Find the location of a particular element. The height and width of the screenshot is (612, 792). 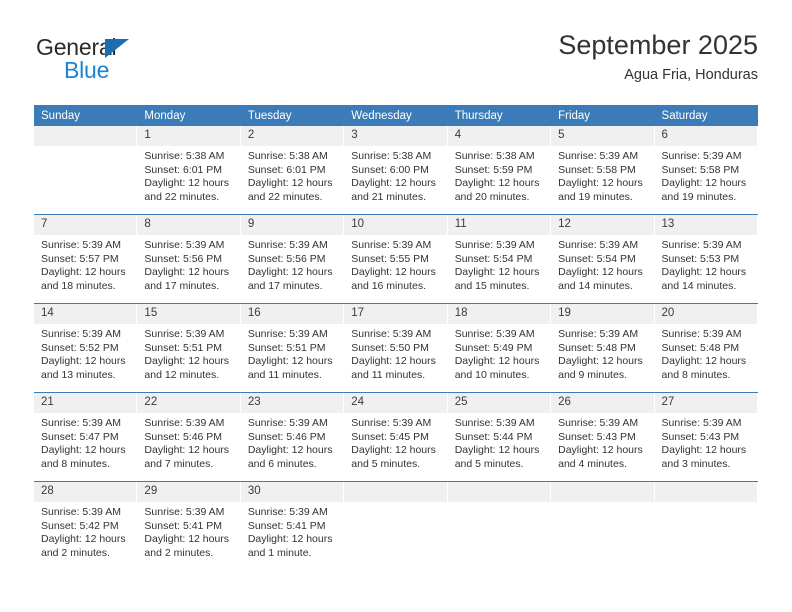

day-number: 10 is located at coordinates (396, 225).